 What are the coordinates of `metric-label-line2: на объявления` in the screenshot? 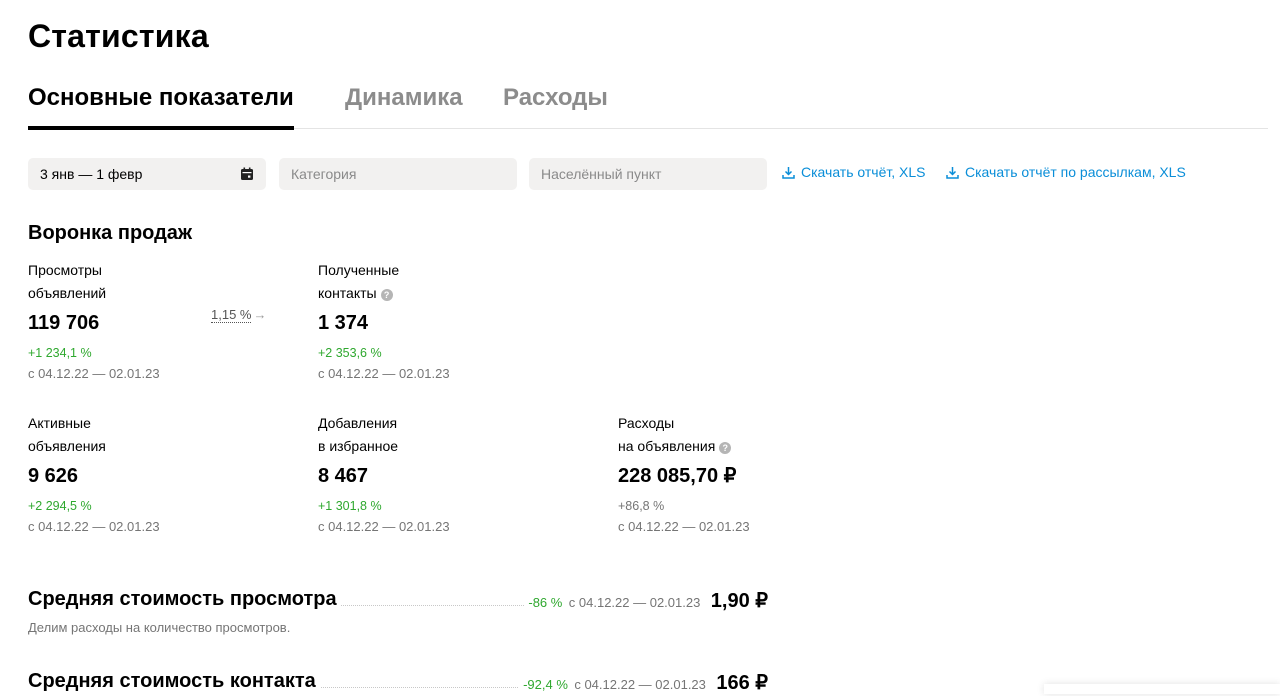 It's located at (667, 446).